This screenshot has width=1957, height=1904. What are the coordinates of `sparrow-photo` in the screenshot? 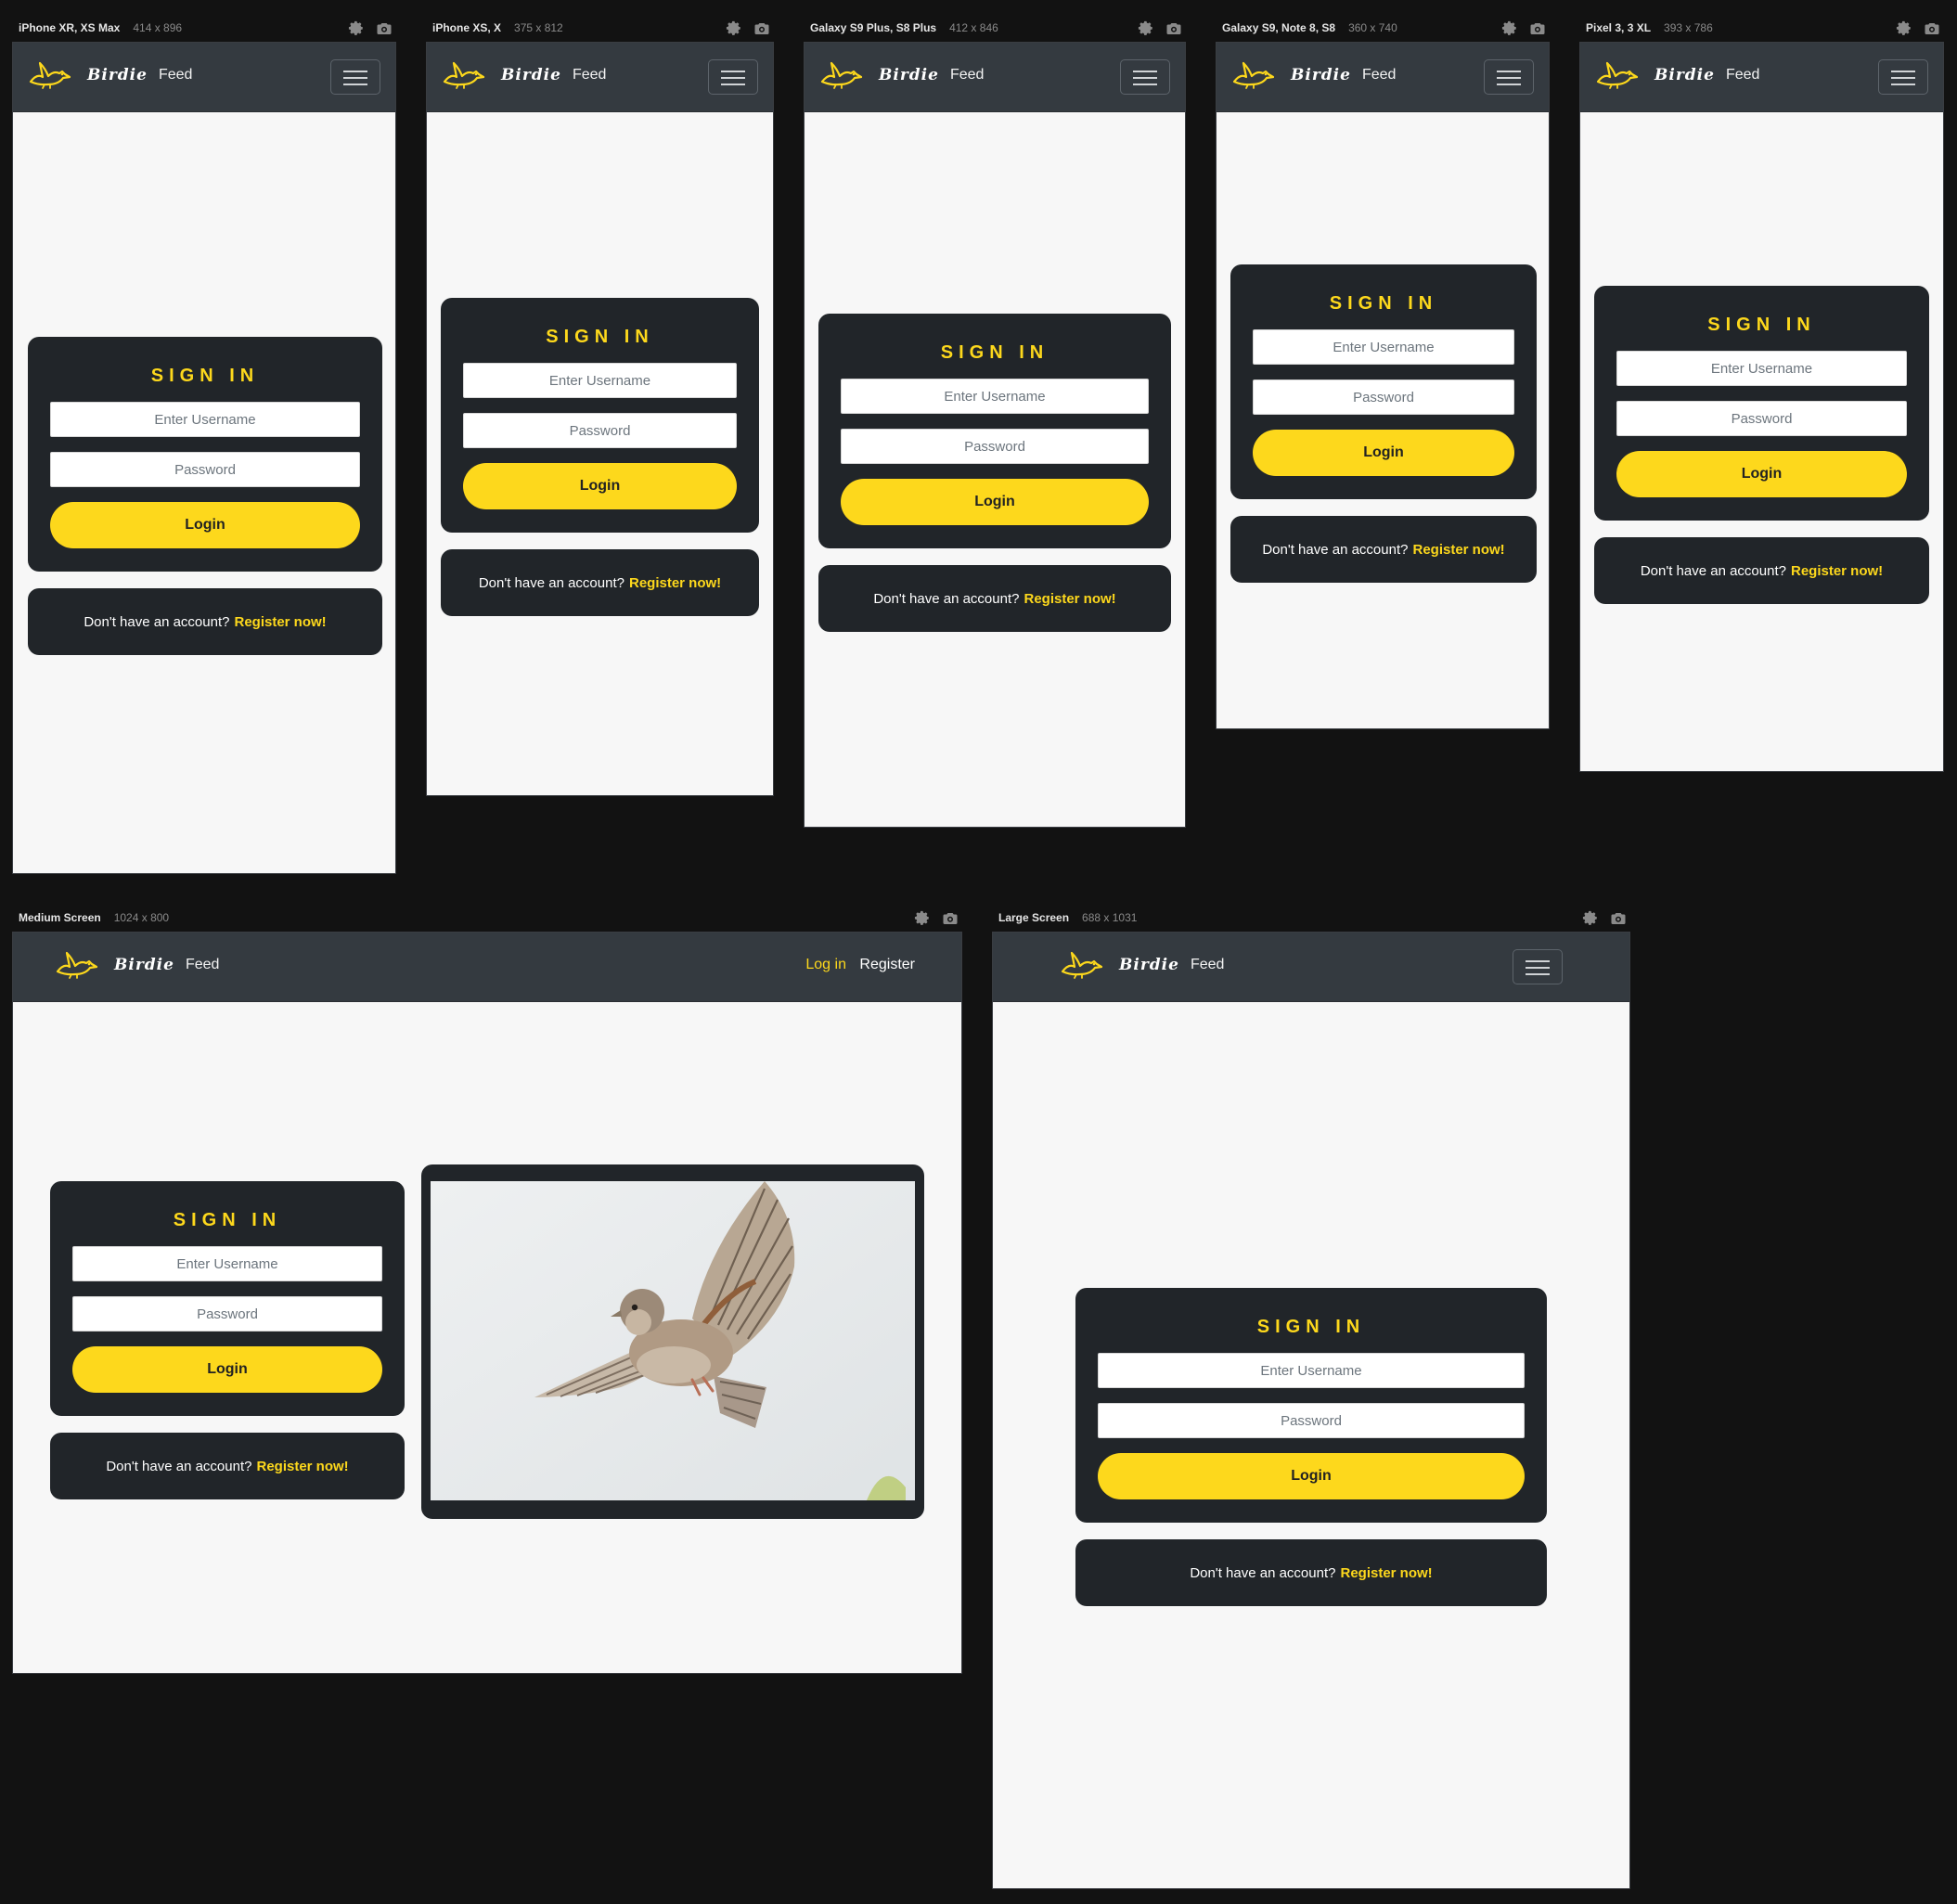 It's located at (673, 1340).